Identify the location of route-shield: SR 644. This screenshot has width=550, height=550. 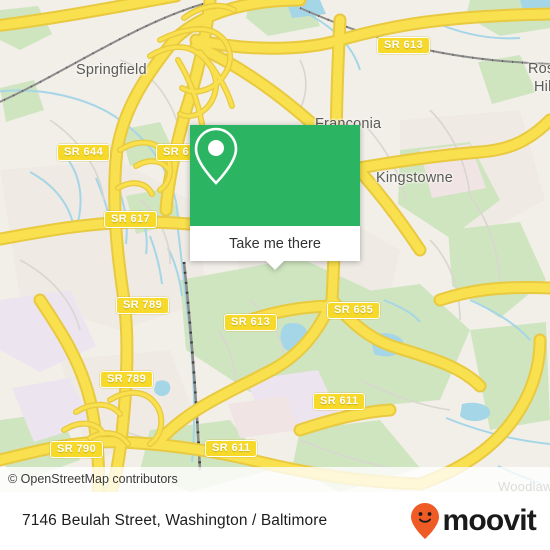
(84, 152).